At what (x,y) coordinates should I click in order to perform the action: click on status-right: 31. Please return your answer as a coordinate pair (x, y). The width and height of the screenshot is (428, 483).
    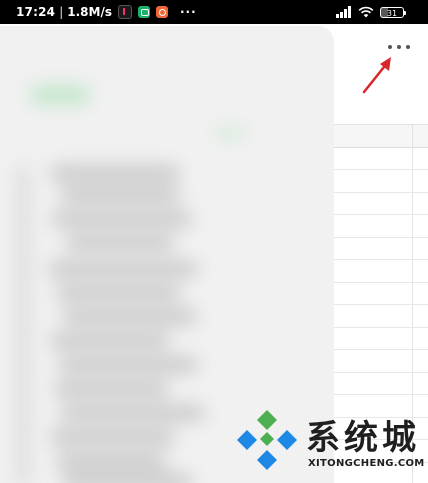
    Looking at the image, I should click on (371, 12).